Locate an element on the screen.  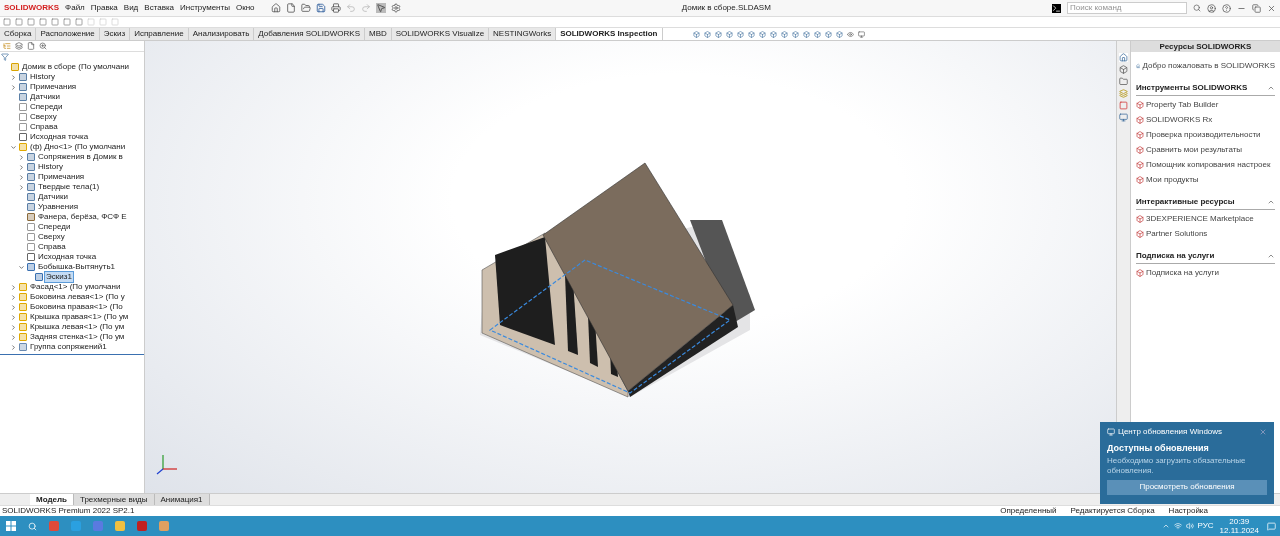
tree-item: Эскиз1 is located at coordinates (59, 277).